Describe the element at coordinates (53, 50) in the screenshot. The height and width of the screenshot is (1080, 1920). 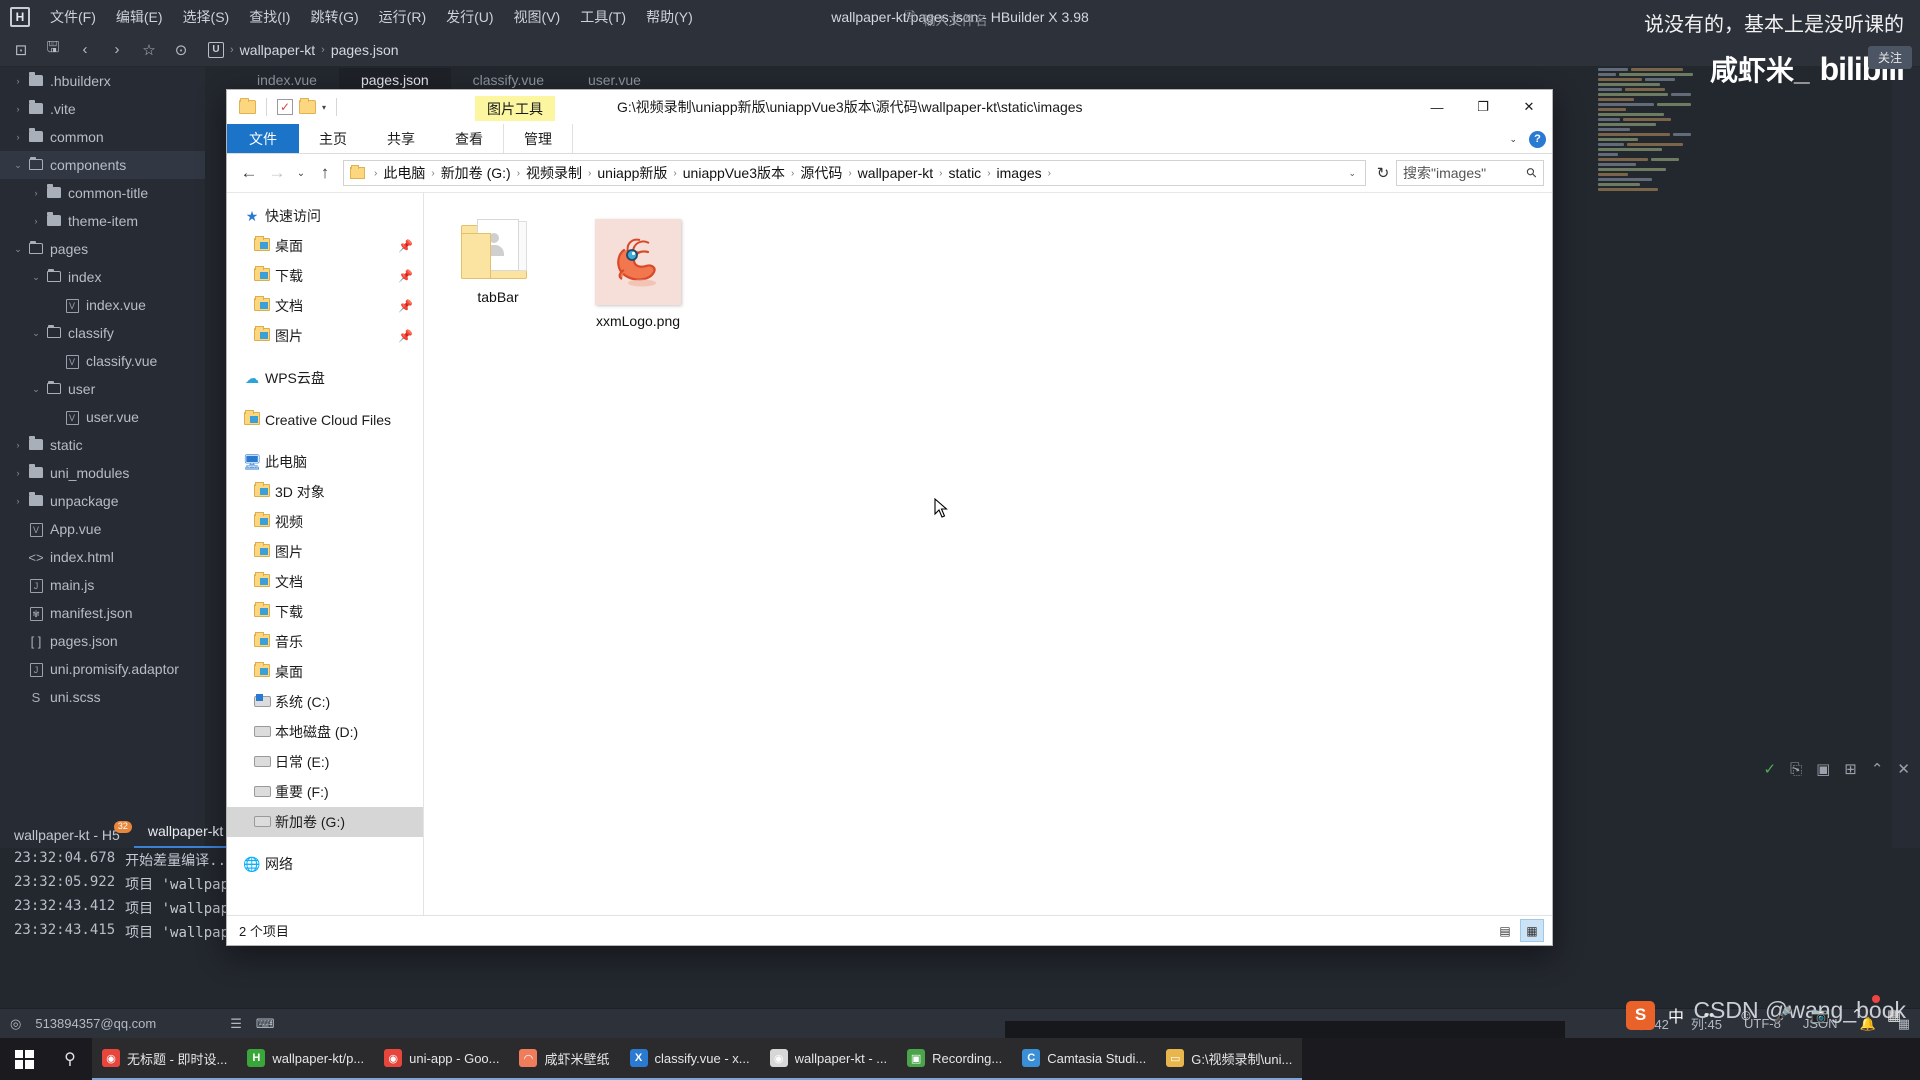
I see `save-icon: 🖫` at that location.